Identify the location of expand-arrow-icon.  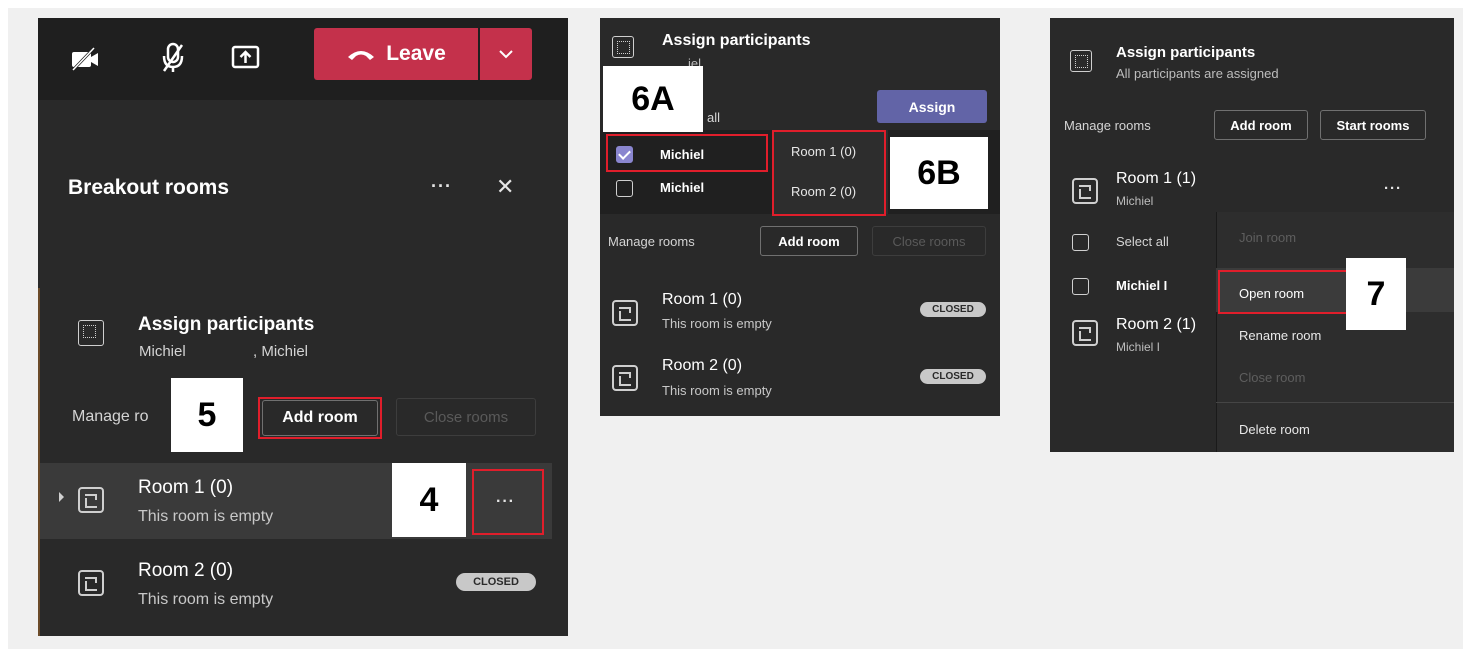
(61, 497).